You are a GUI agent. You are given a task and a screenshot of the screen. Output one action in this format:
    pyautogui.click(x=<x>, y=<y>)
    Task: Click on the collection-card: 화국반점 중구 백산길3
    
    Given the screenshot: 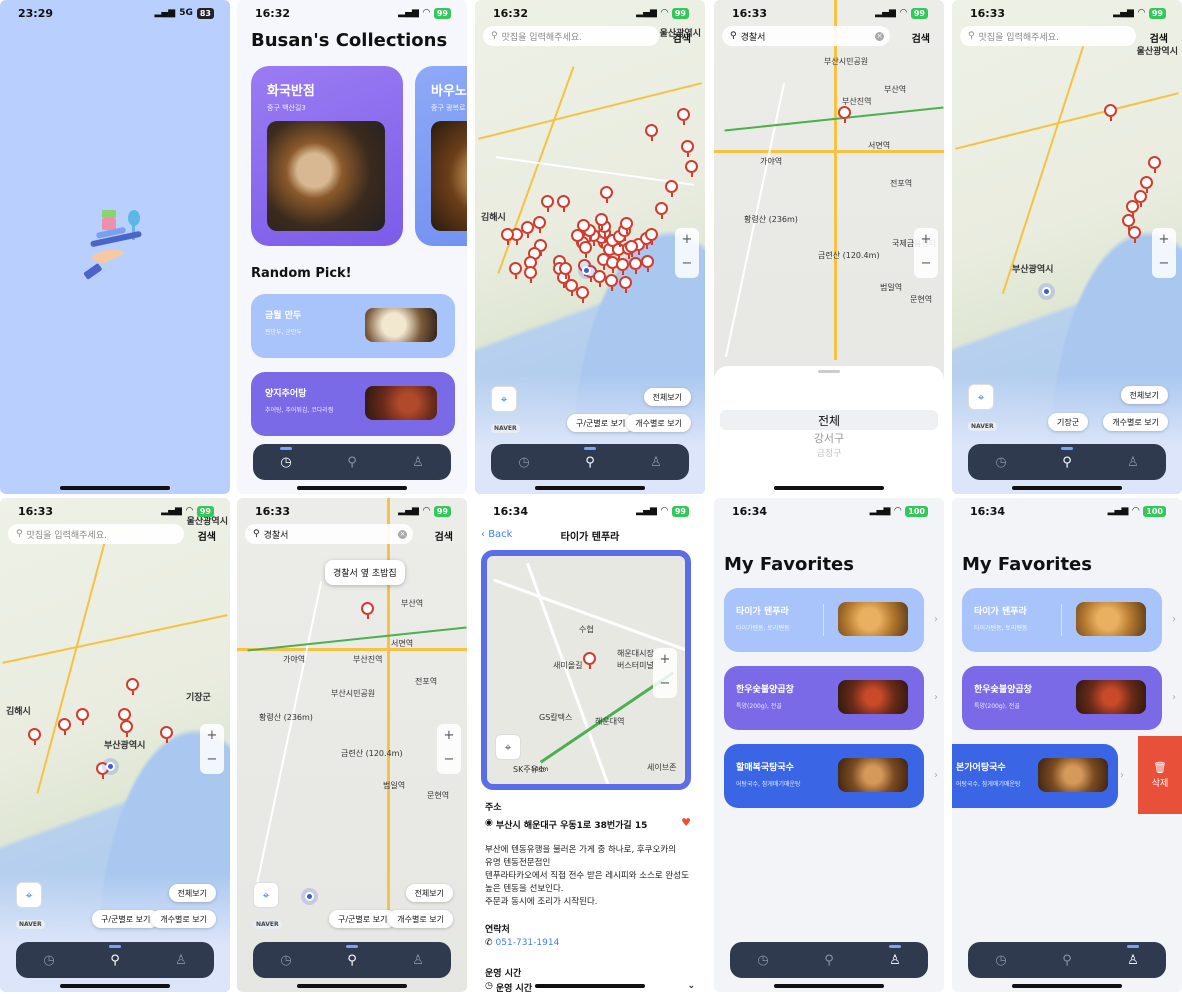 What is the action you would take?
    pyautogui.click(x=327, y=156)
    